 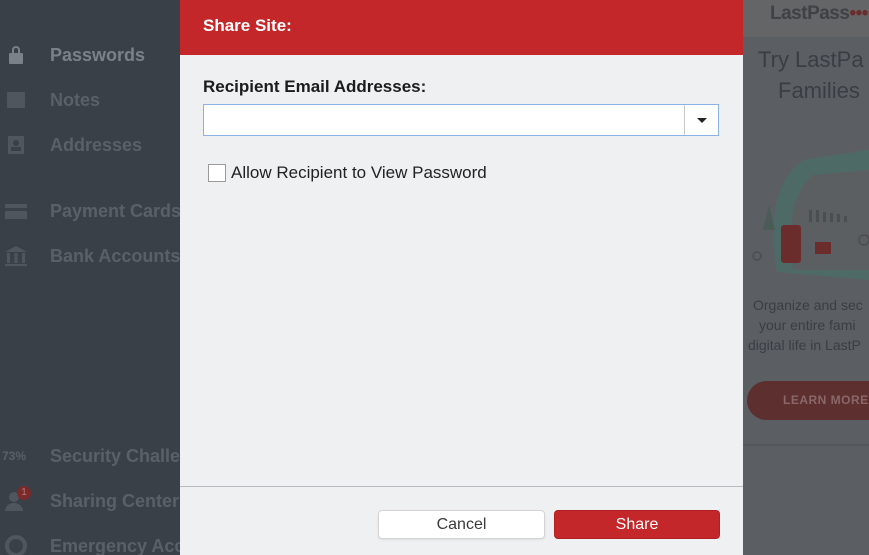 I want to click on sidebar-item-payment-cards: Payment Cards, so click(x=91, y=211).